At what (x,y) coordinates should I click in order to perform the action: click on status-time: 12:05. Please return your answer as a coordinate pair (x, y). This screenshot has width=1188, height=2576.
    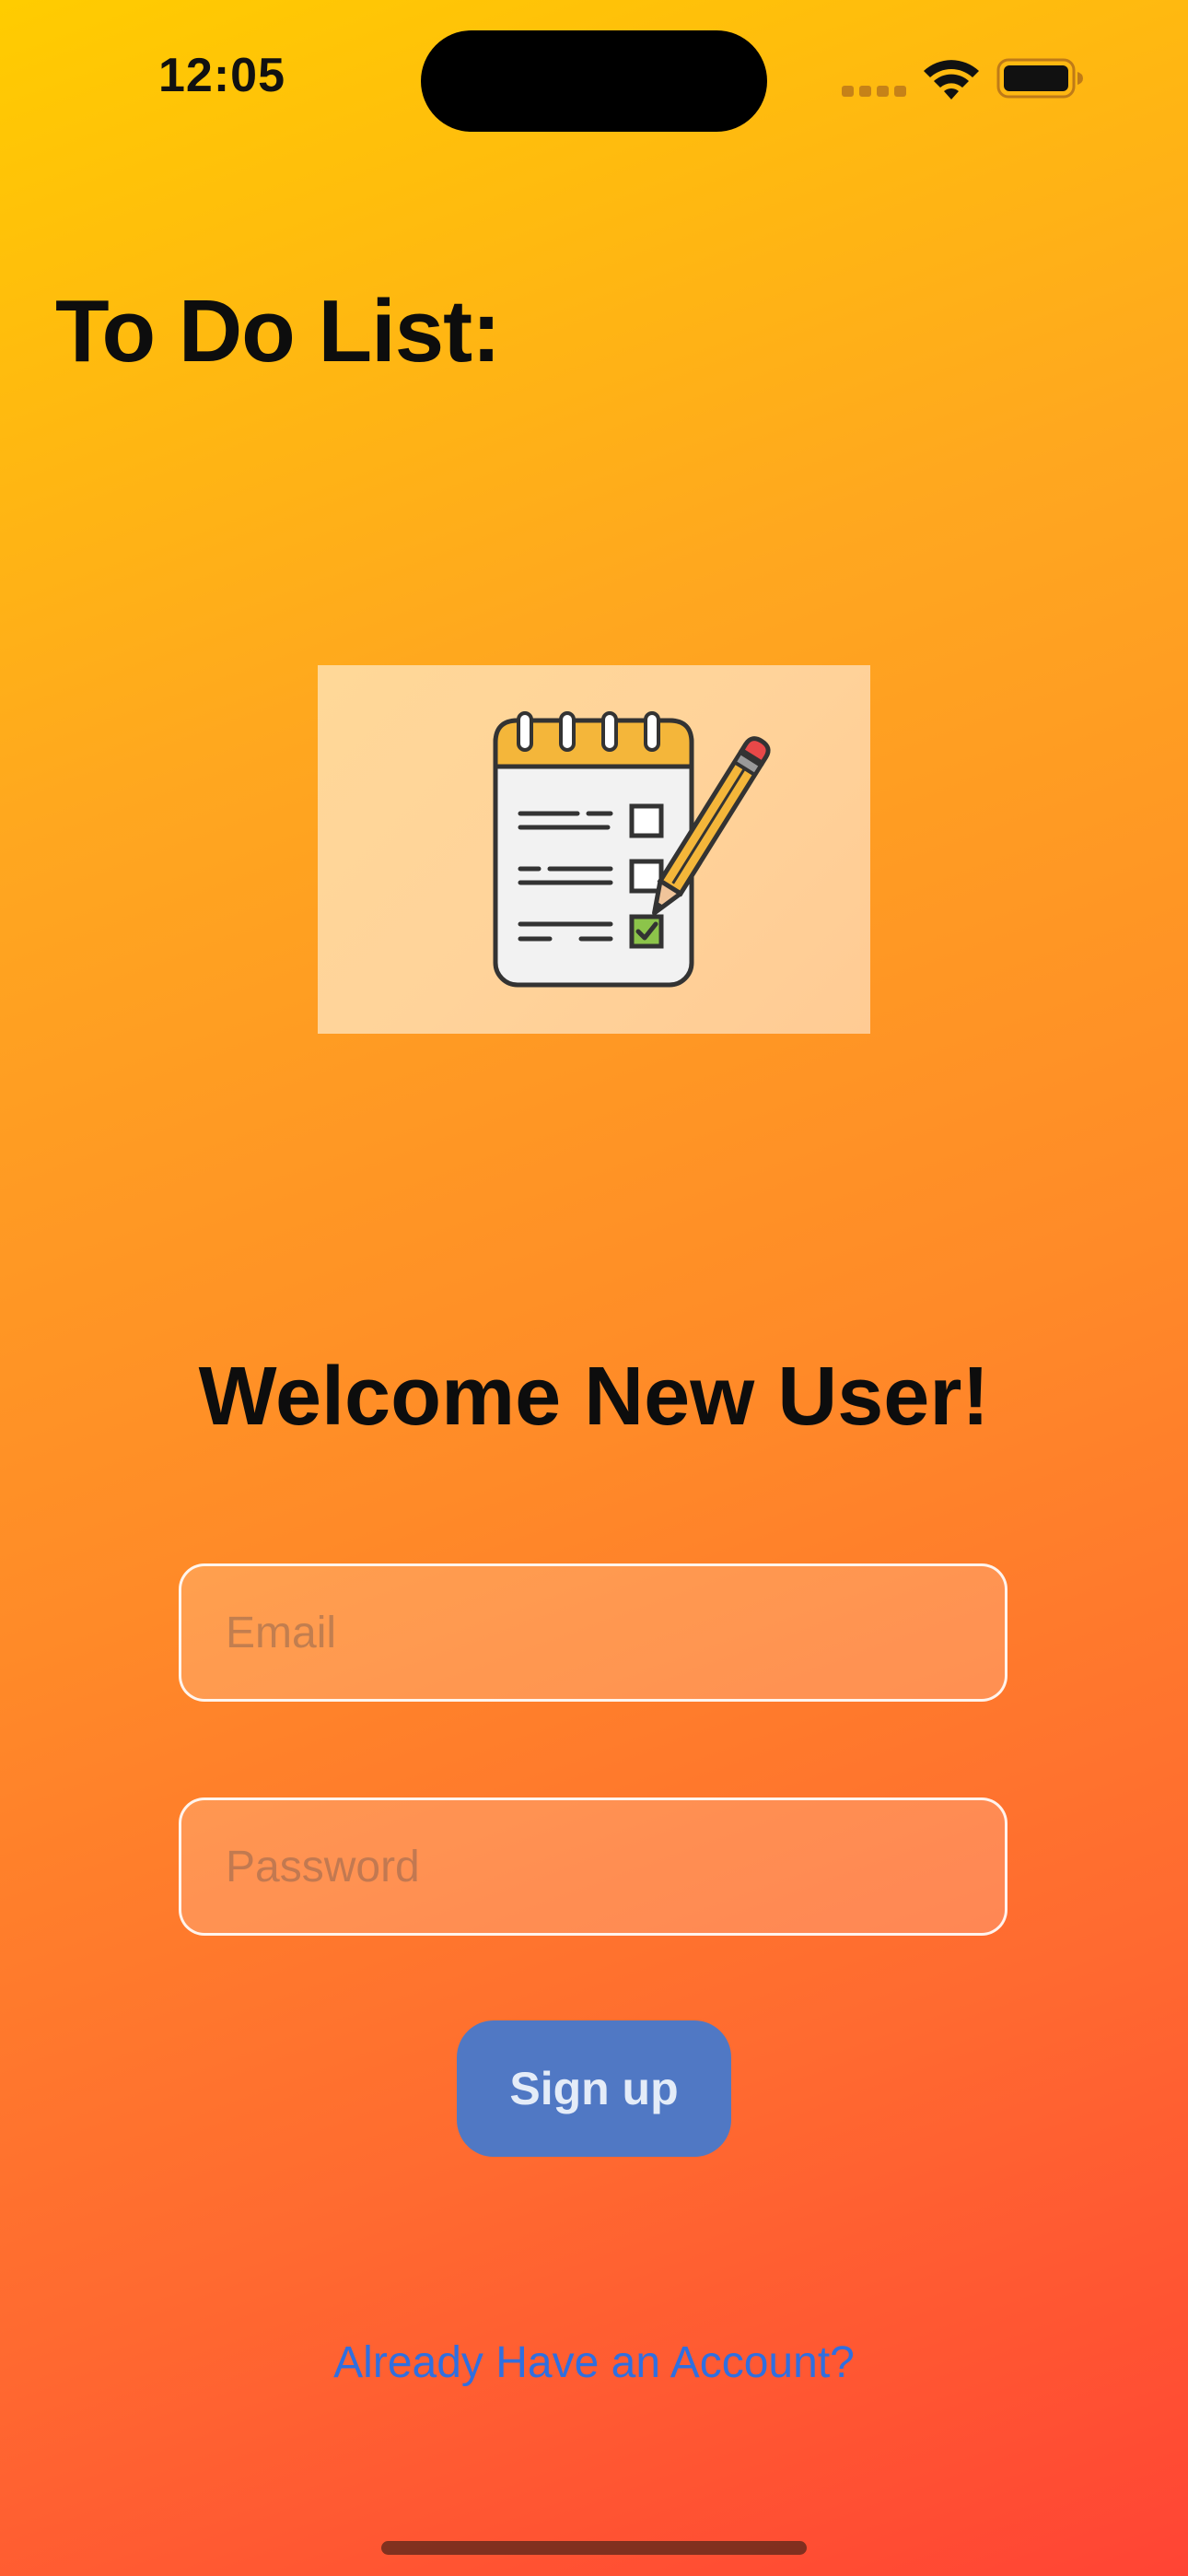
    Looking at the image, I should click on (221, 75).